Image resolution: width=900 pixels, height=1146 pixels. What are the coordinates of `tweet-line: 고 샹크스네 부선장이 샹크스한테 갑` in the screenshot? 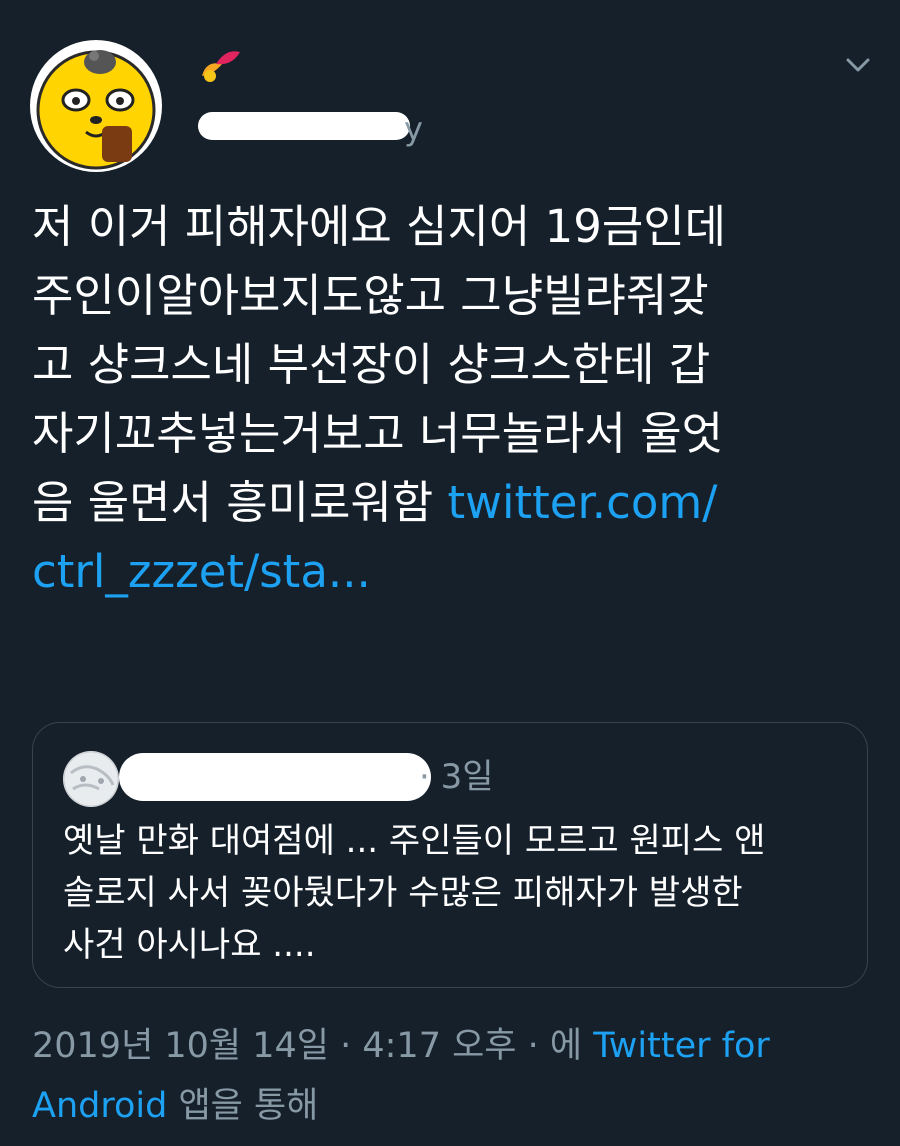 It's located at (371, 364).